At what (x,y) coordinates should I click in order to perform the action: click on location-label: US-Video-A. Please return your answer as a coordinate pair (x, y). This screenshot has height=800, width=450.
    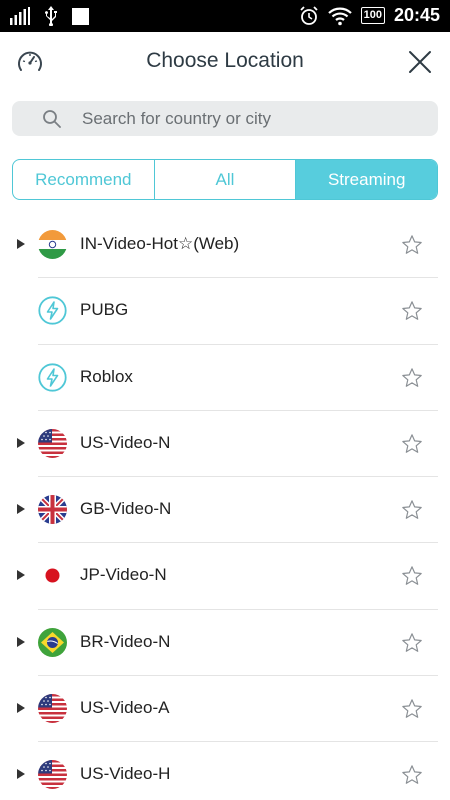
    Looking at the image, I should click on (125, 708).